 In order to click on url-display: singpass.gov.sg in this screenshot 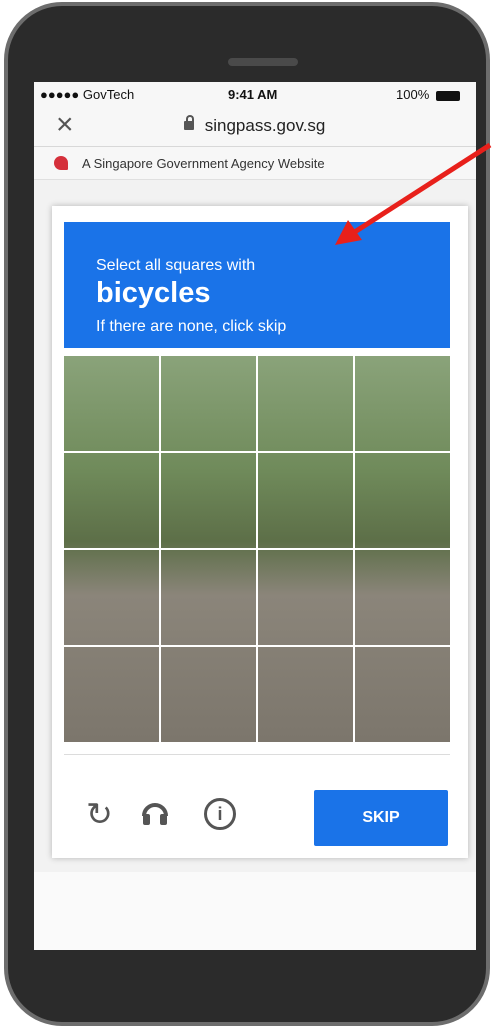, I will do `click(255, 125)`.